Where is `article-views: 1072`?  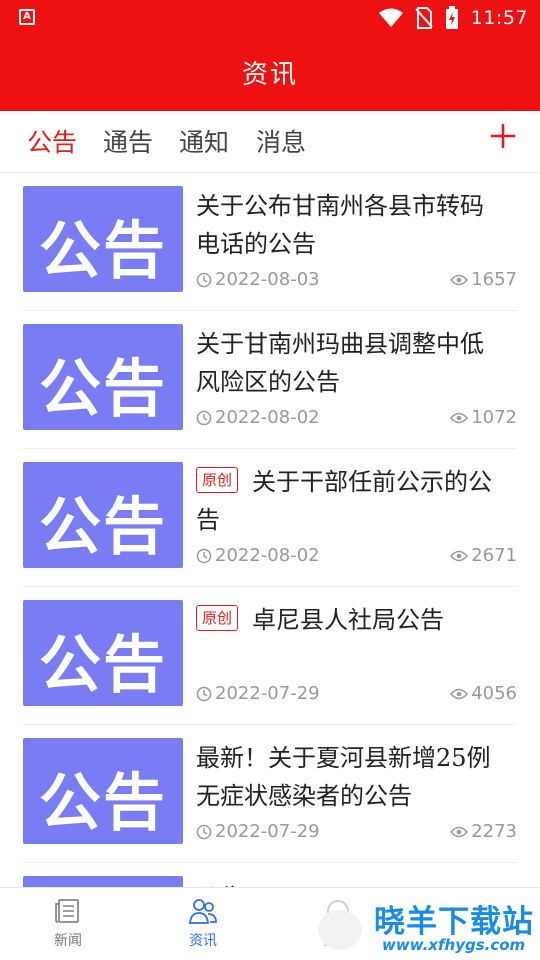
article-views: 1072 is located at coordinates (483, 417).